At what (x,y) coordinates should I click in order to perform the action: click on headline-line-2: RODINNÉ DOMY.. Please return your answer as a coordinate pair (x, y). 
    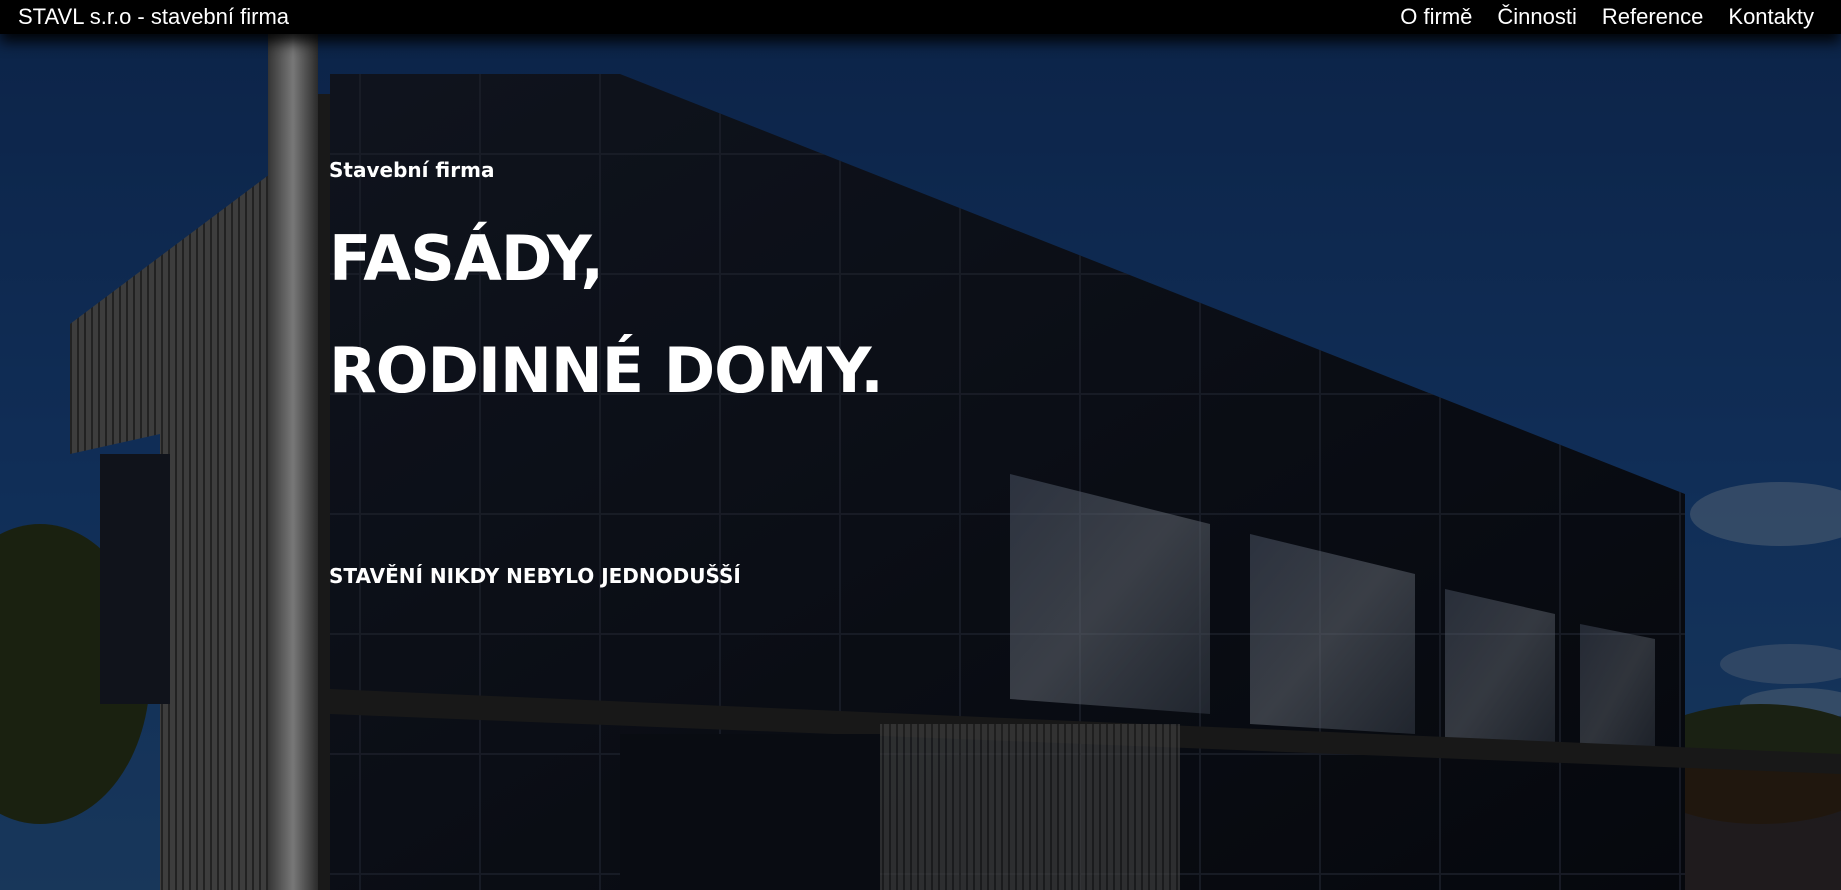
    Looking at the image, I should click on (606, 370).